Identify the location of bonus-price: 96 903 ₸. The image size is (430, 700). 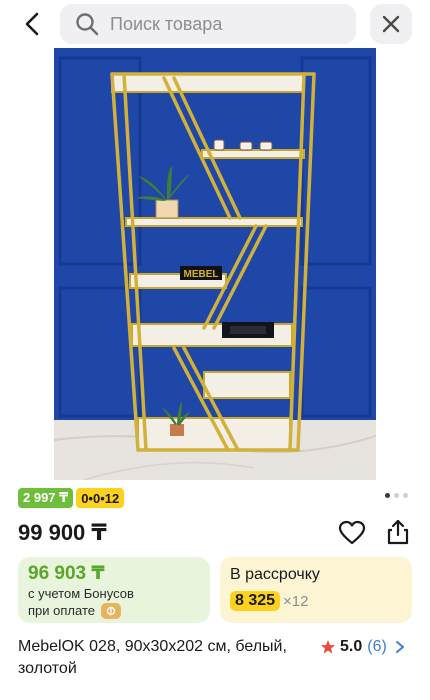
(66, 573).